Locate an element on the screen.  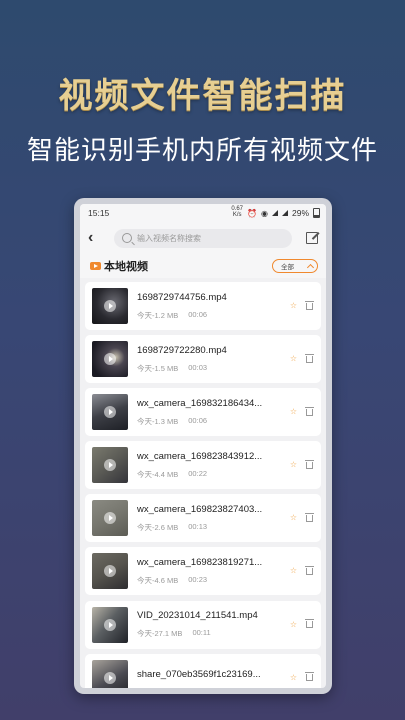
back-arrow-icon: ‹ is located at coordinates (94, 238).